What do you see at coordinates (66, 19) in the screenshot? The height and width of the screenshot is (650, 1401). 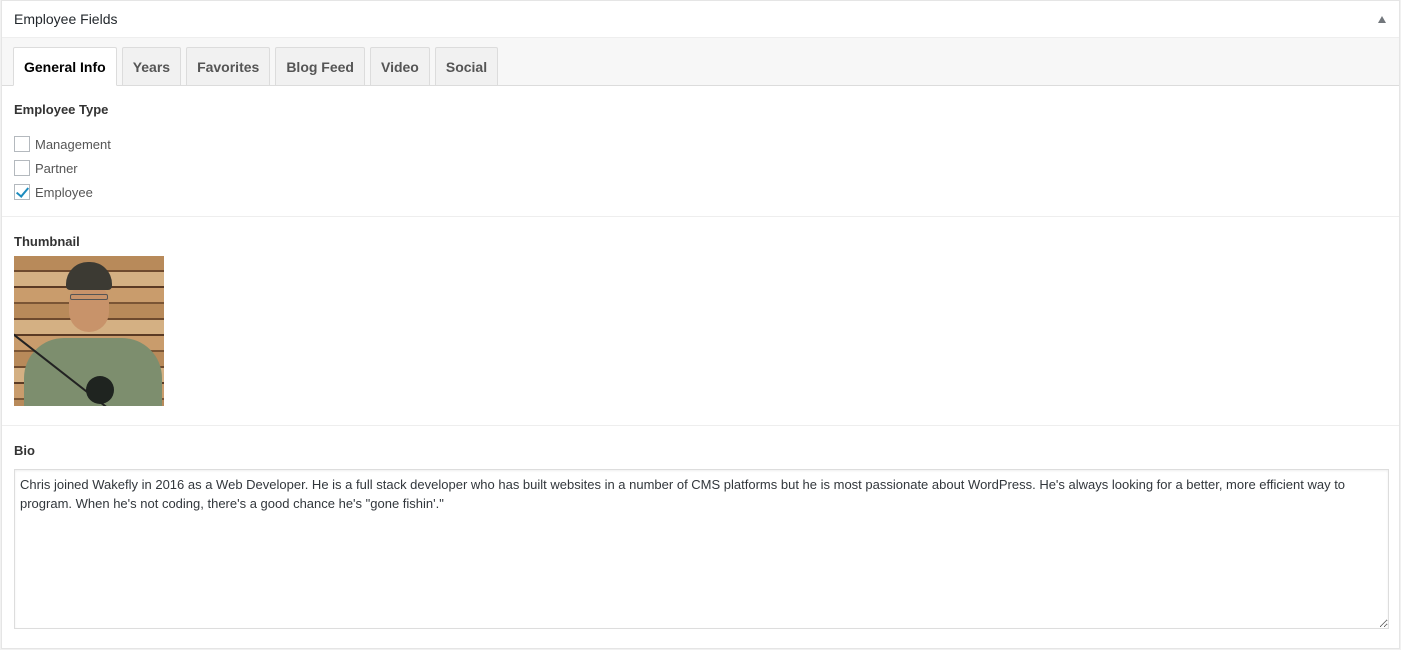 I see `panel-title: Employee Fields` at bounding box center [66, 19].